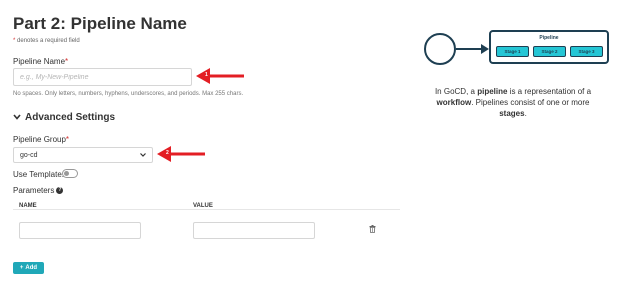 This screenshot has height=287, width=640. What do you see at coordinates (66, 173) in the screenshot?
I see `toggle-knob` at bounding box center [66, 173].